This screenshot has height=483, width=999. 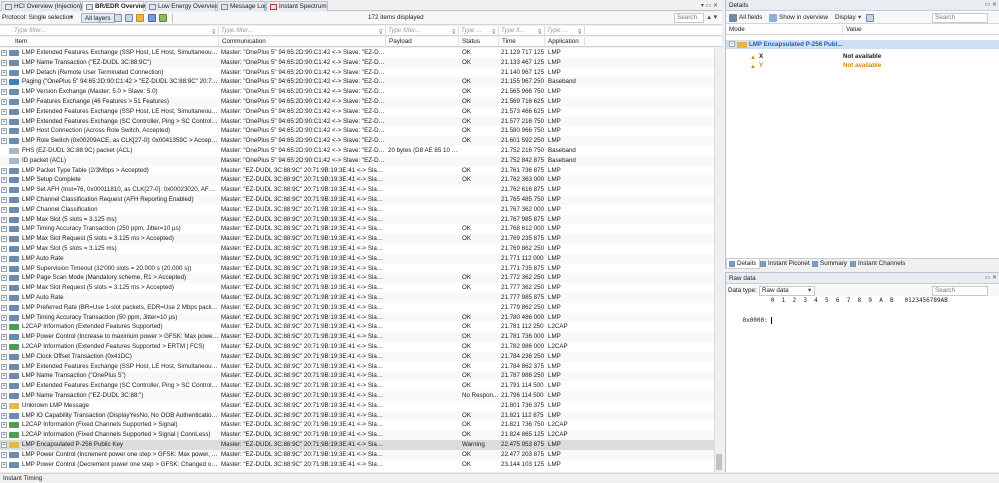 What do you see at coordinates (118, 18) in the screenshot?
I see `expand-icon` at bounding box center [118, 18].